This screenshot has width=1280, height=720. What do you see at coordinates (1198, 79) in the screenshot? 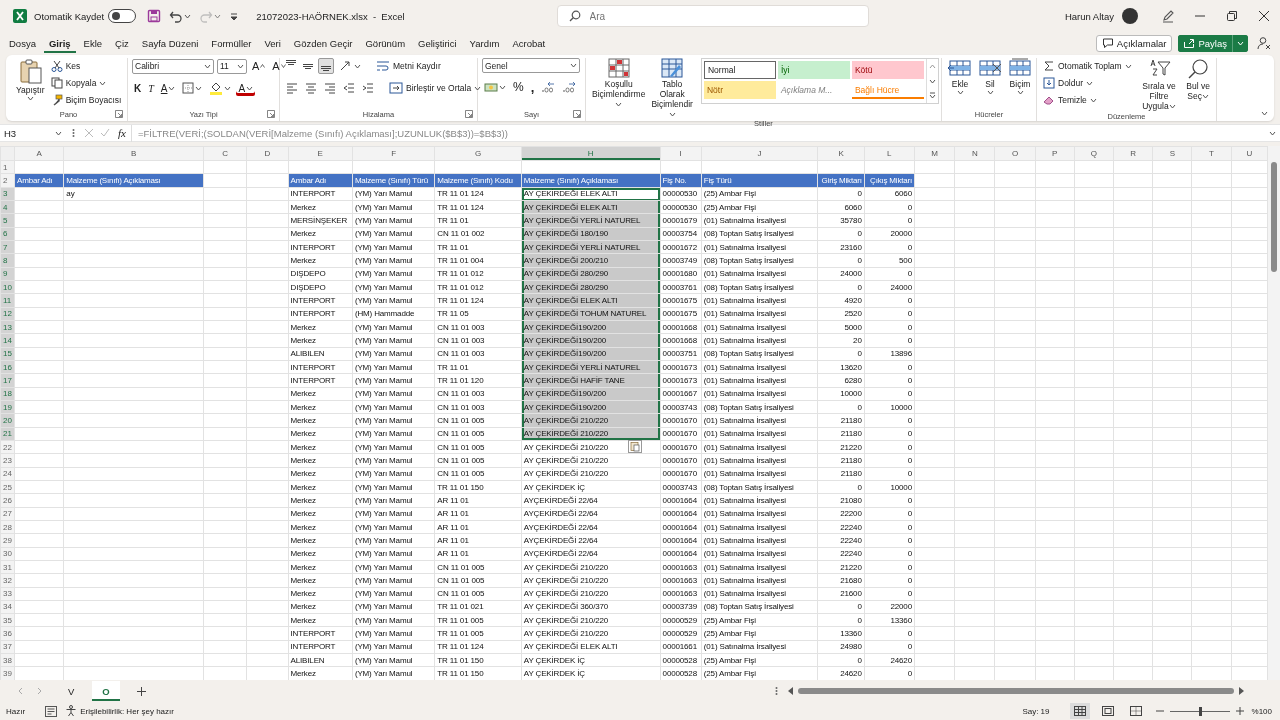
I see `find-select-button: Bul ve Seç` at bounding box center [1198, 79].